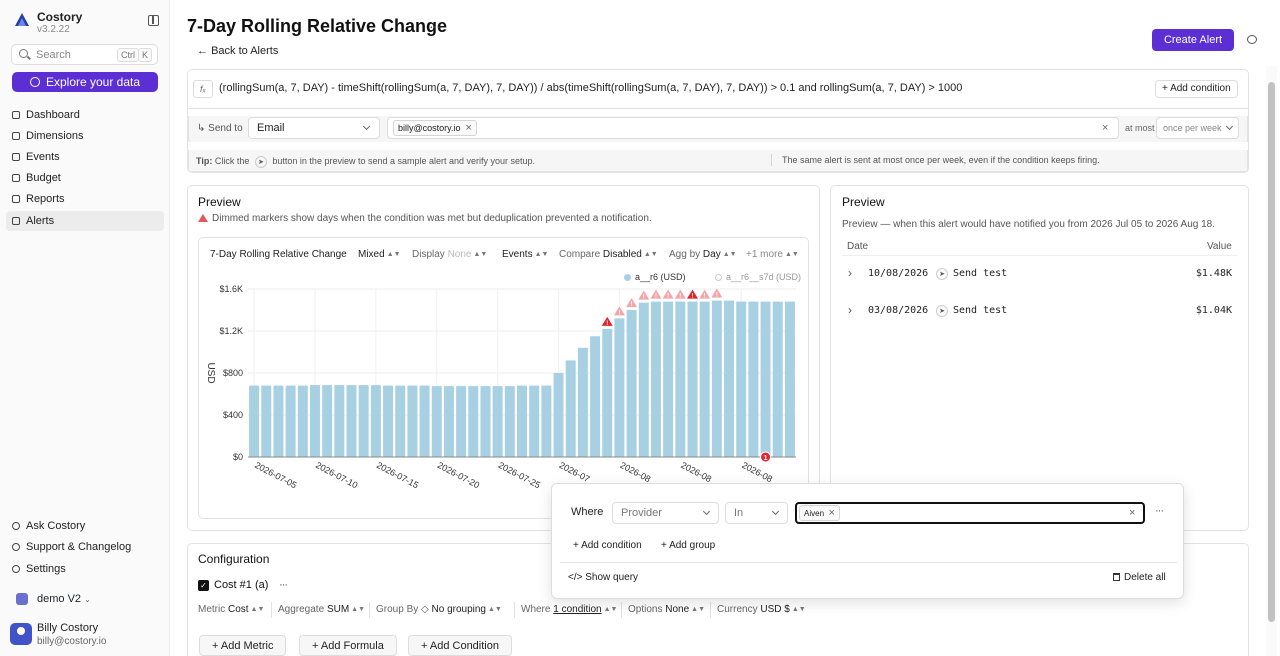 The image size is (1280, 656). Describe the element at coordinates (608, 254) in the screenshot. I see `compare-select: Compare Disabled ▲▼` at that location.